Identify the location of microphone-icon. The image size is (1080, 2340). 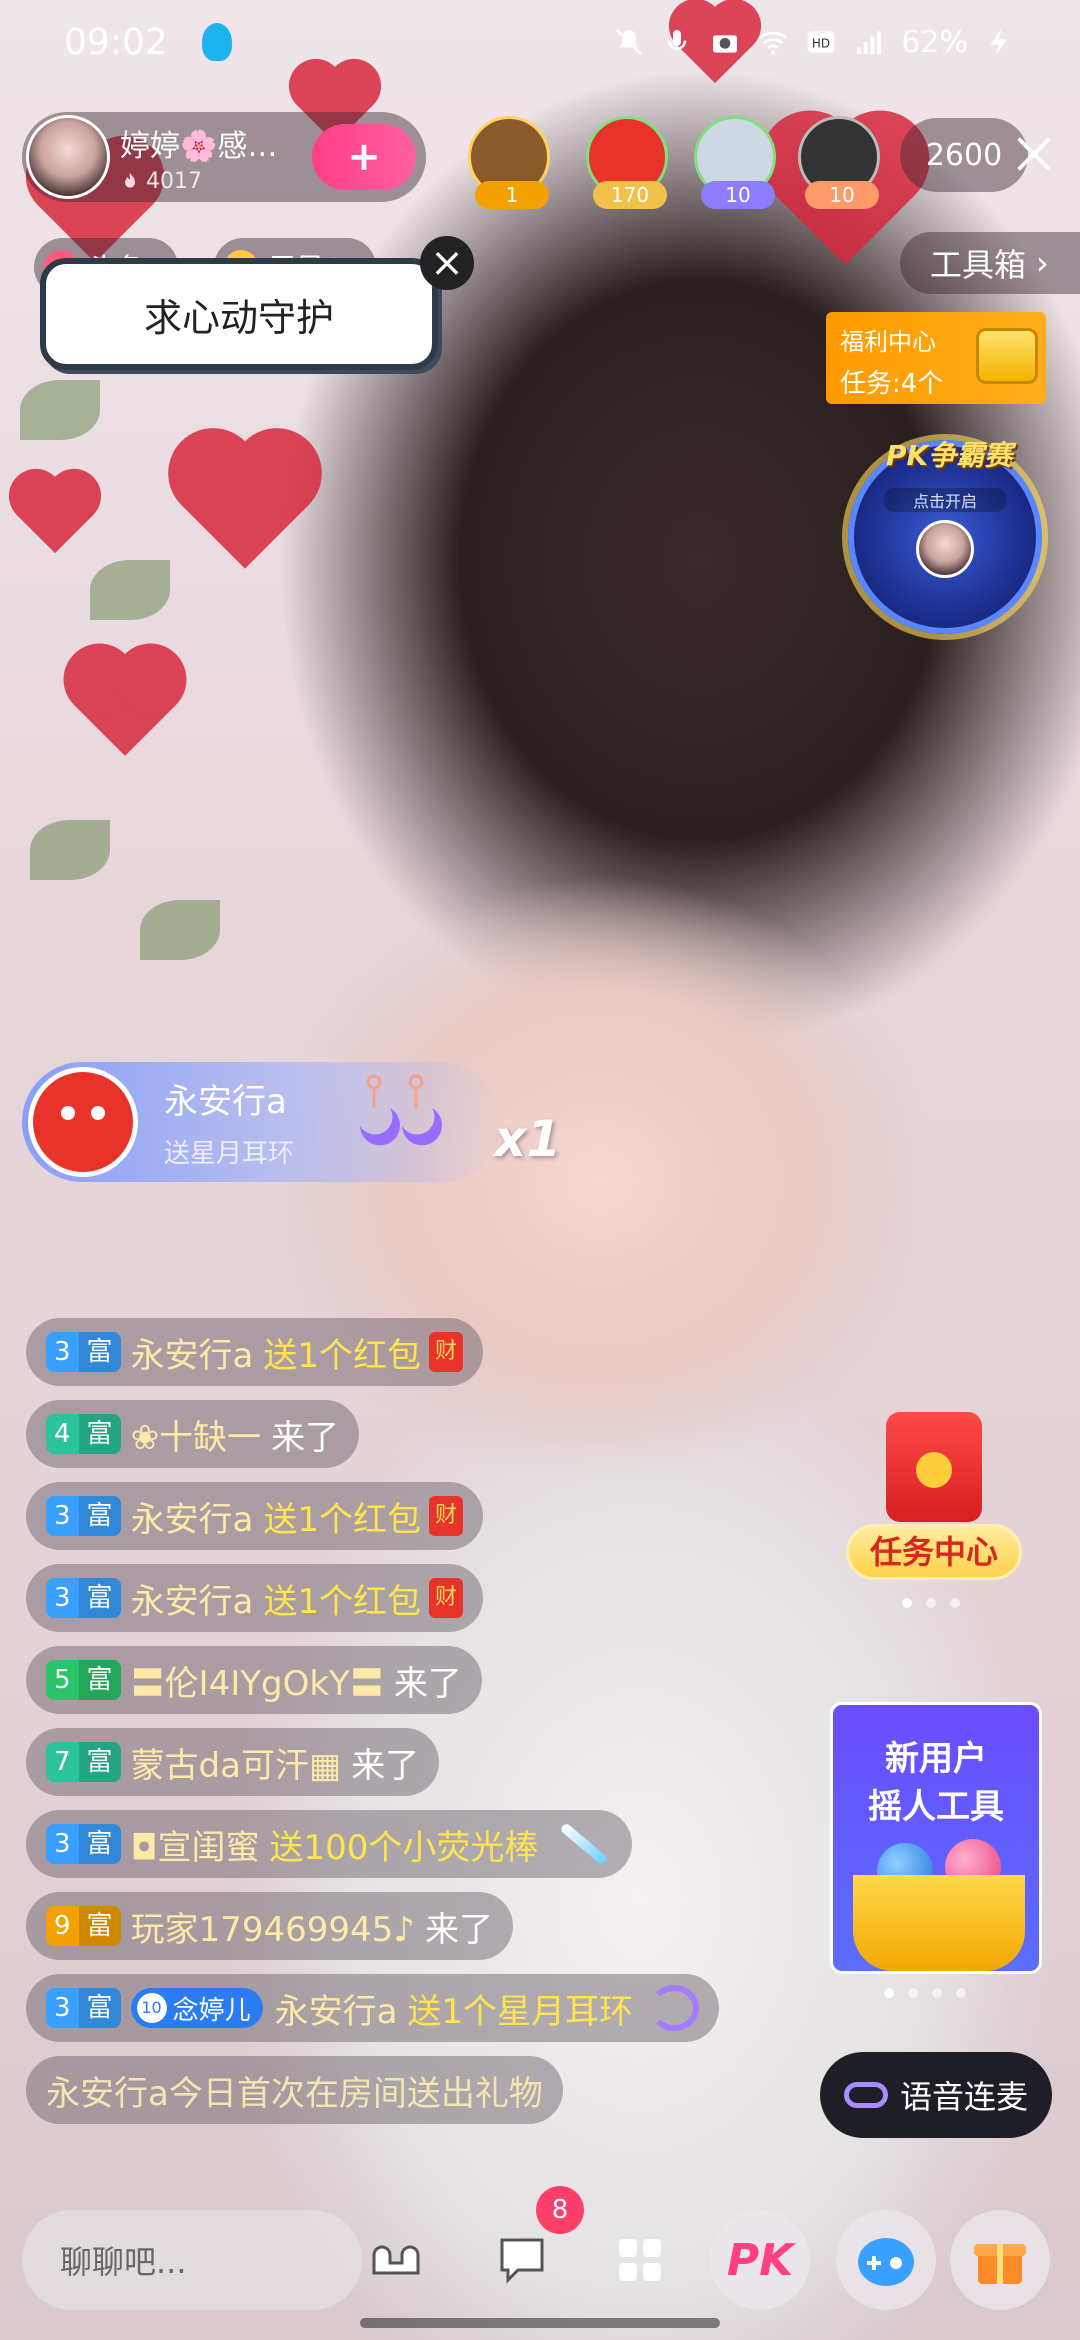
(677, 40).